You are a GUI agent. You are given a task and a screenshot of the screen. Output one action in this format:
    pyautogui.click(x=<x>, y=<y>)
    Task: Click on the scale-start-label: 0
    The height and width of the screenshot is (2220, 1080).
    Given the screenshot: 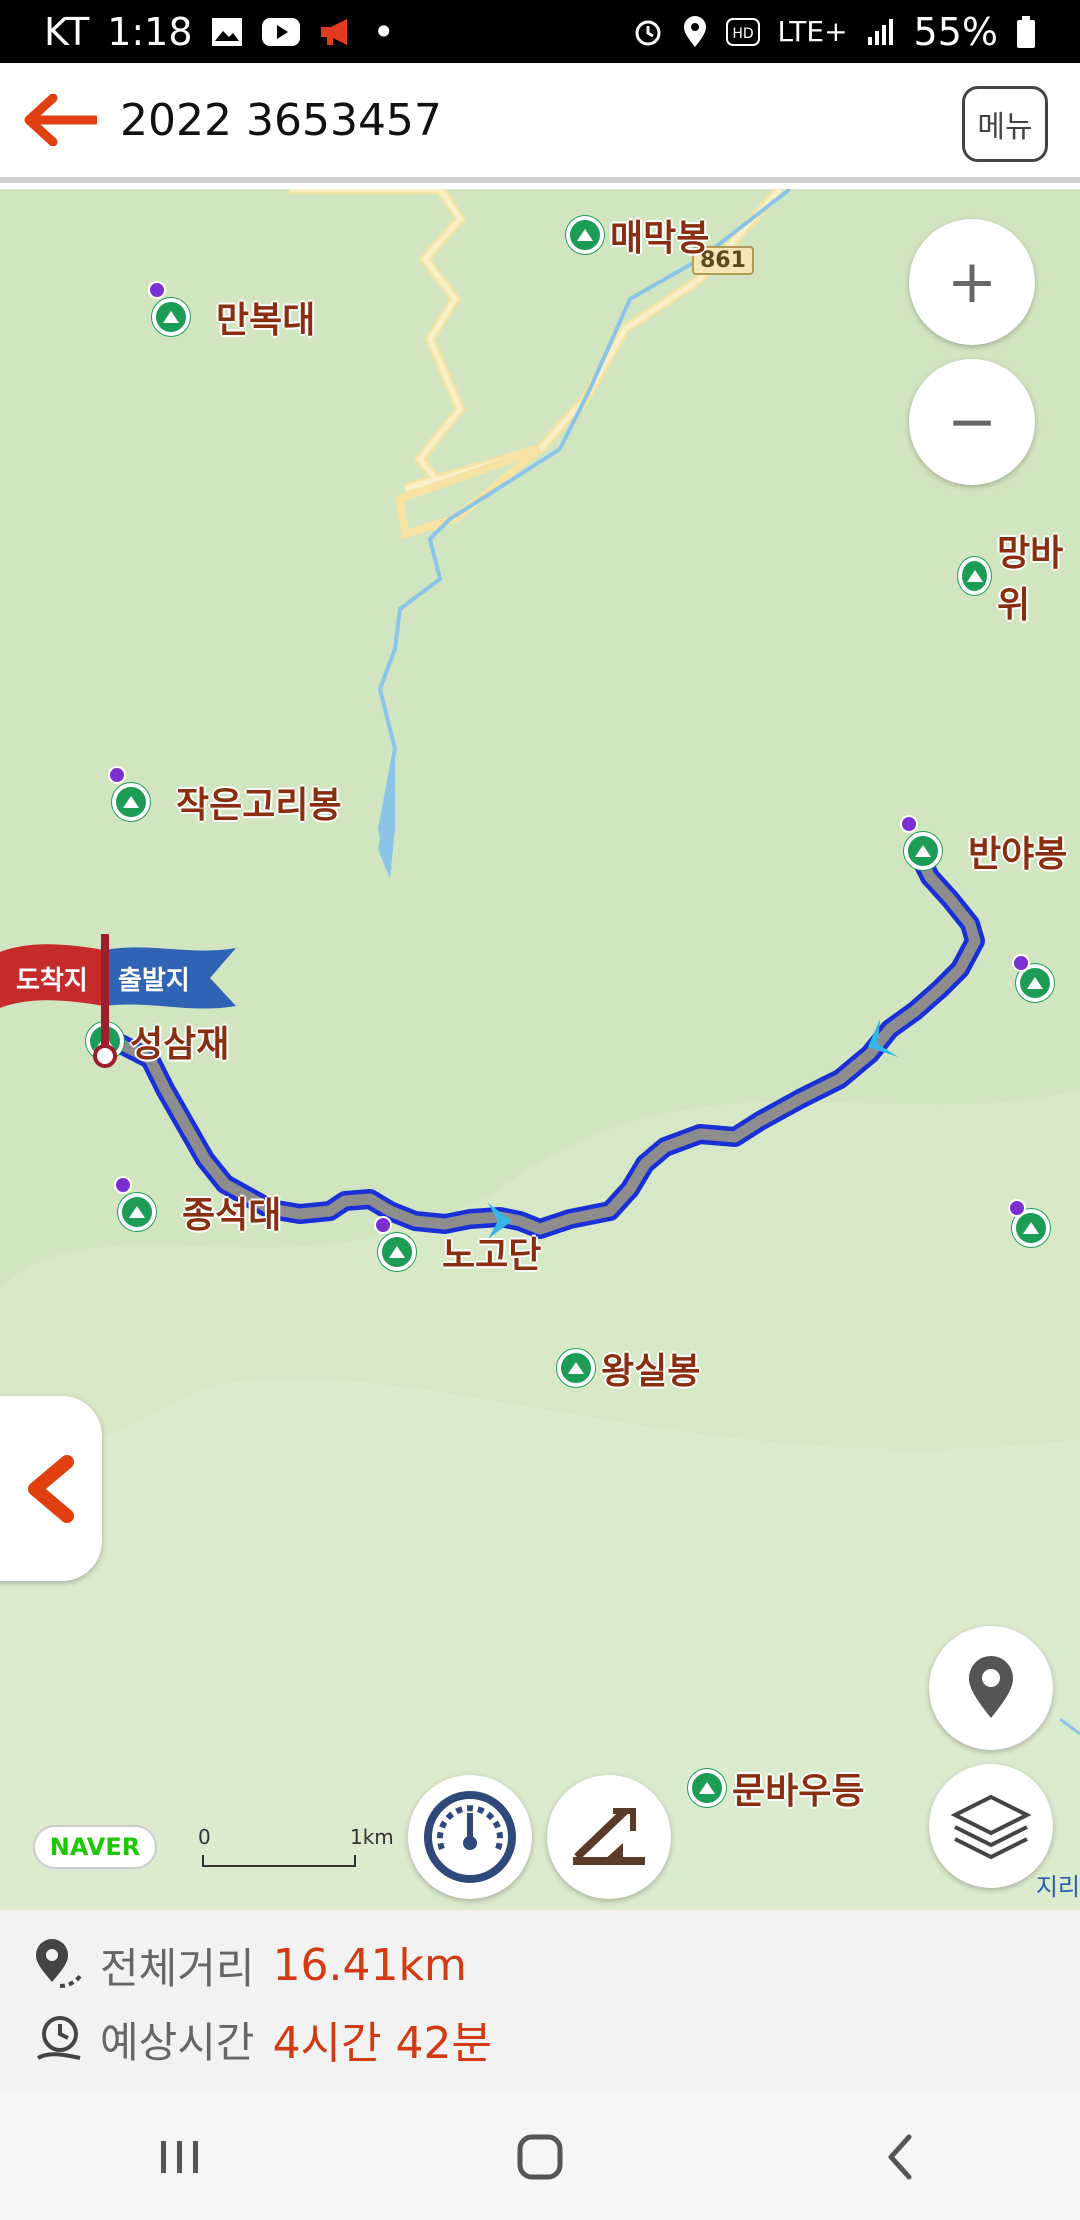 What is the action you would take?
    pyautogui.click(x=204, y=1837)
    